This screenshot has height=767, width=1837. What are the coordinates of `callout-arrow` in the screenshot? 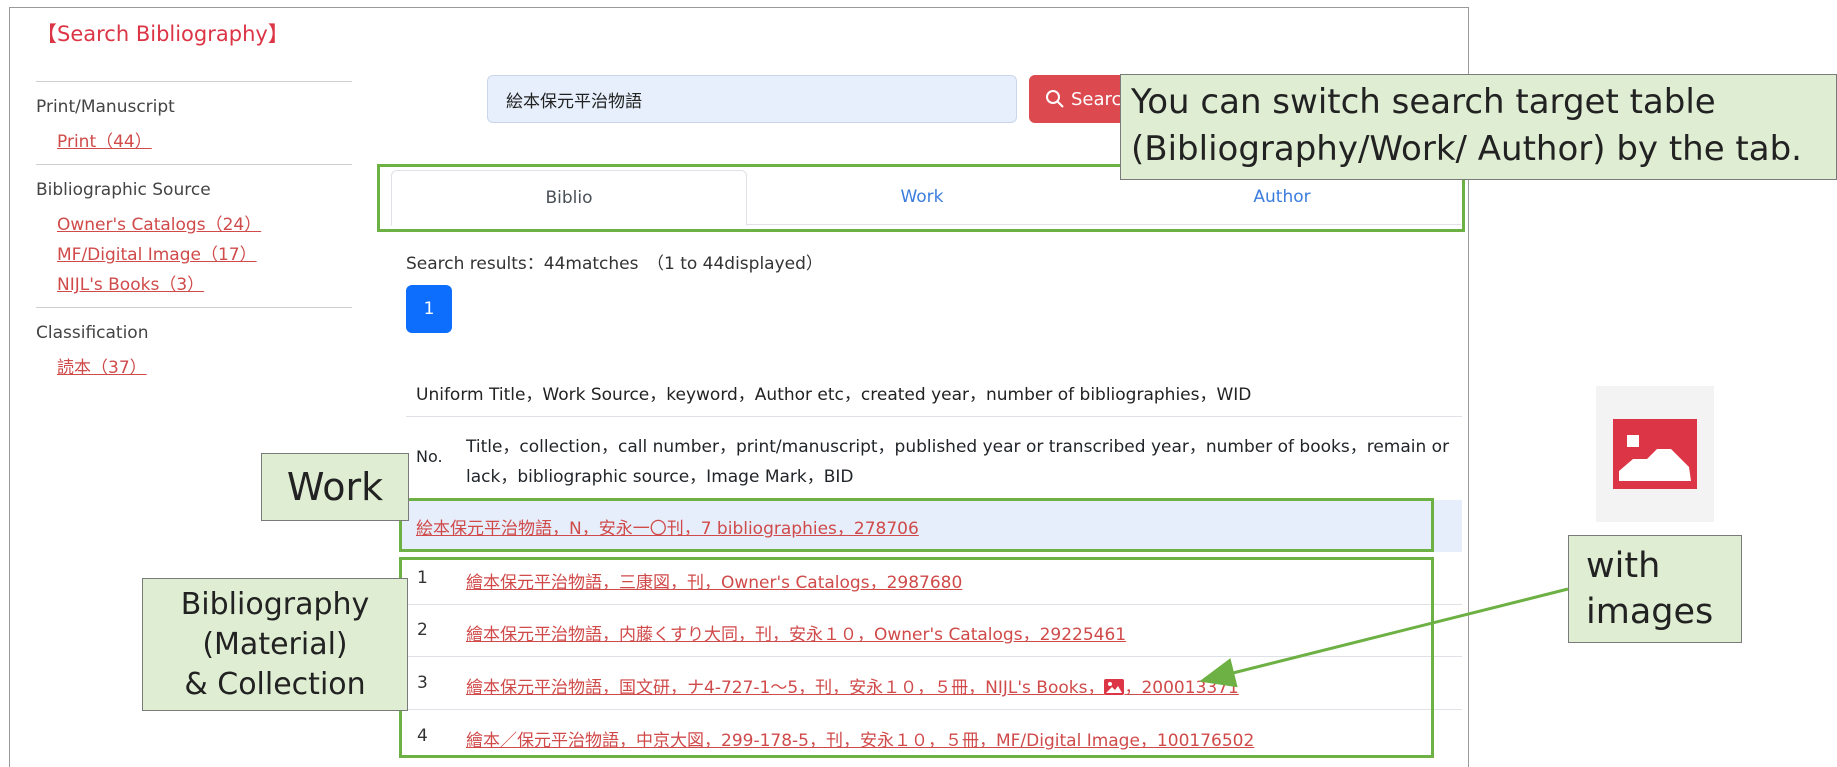 It's located at (1384, 637).